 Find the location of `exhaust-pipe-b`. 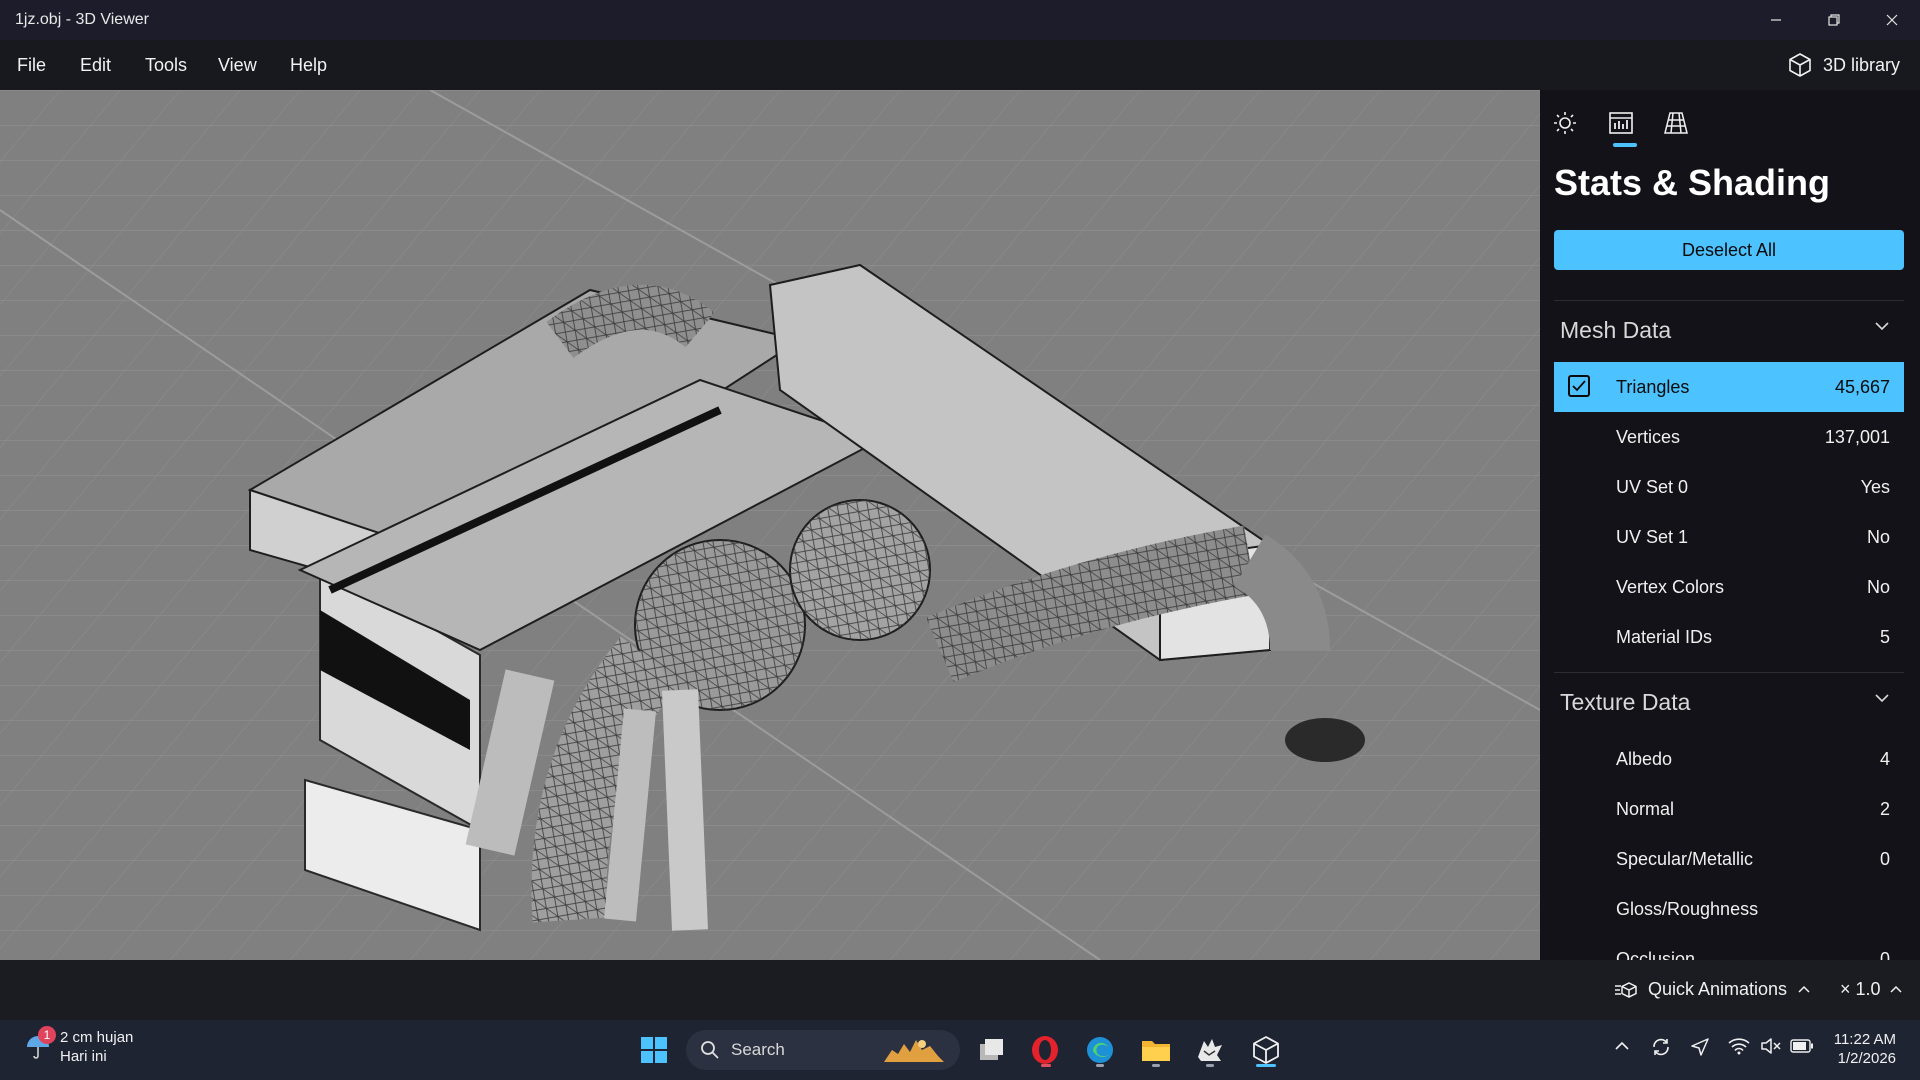

exhaust-pipe-b is located at coordinates (630, 815).